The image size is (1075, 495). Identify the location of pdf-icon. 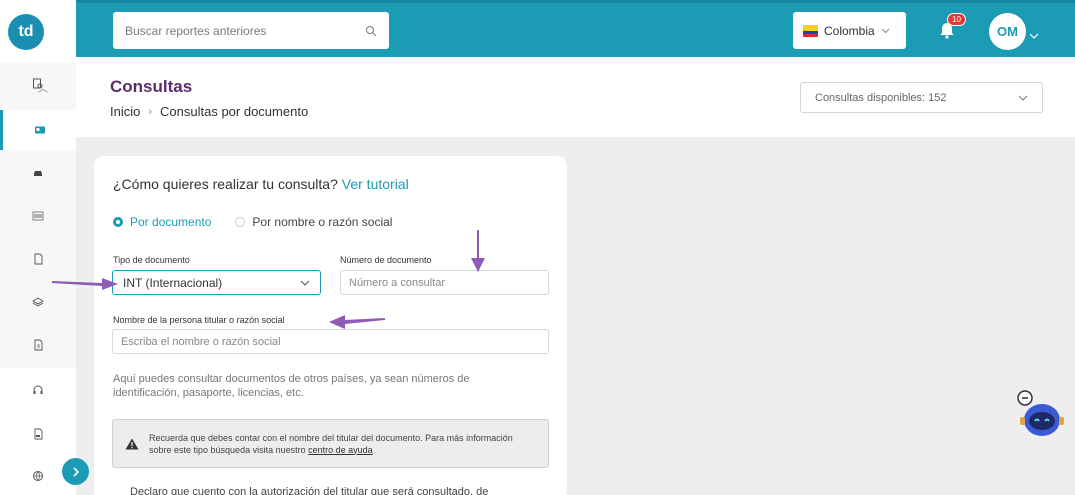
(38, 434).